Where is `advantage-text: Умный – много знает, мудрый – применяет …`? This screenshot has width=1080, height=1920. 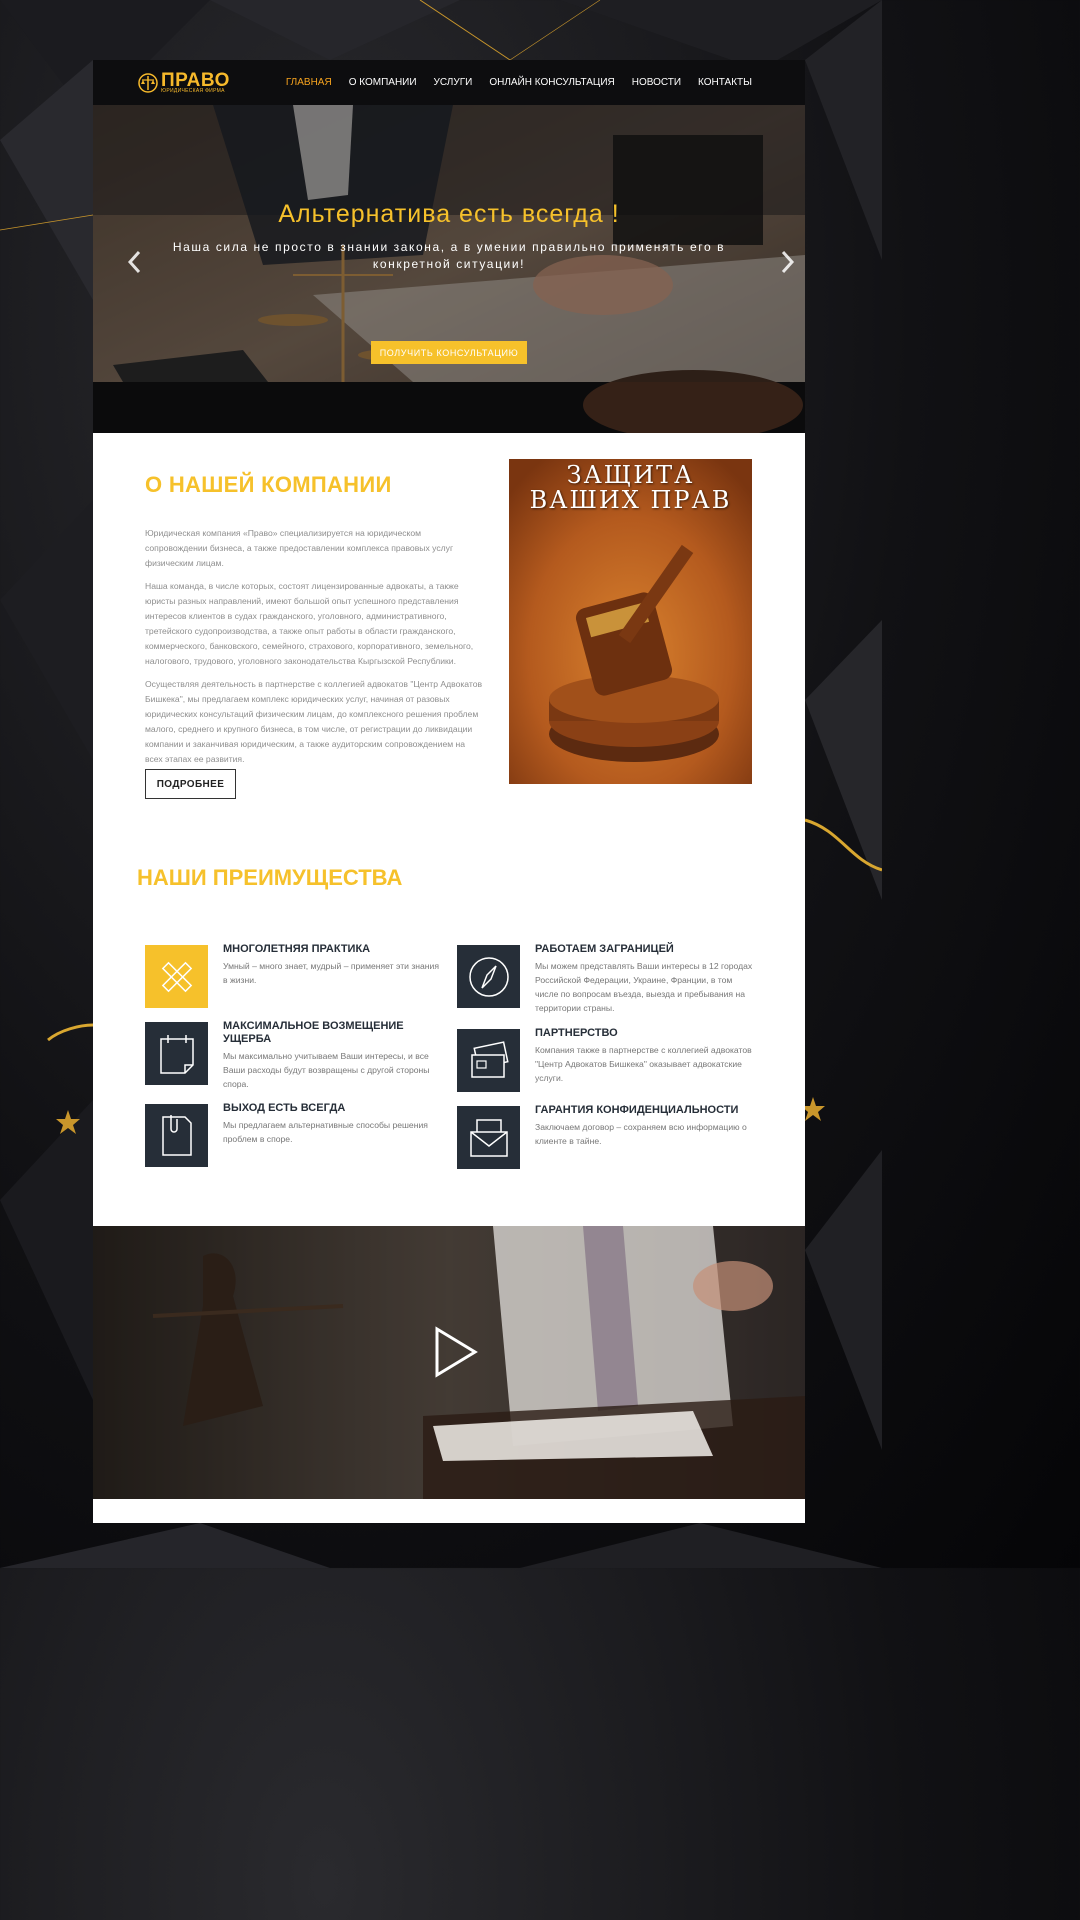
advantage-text: Умный – много знает, мудрый – применяет … is located at coordinates (331, 973).